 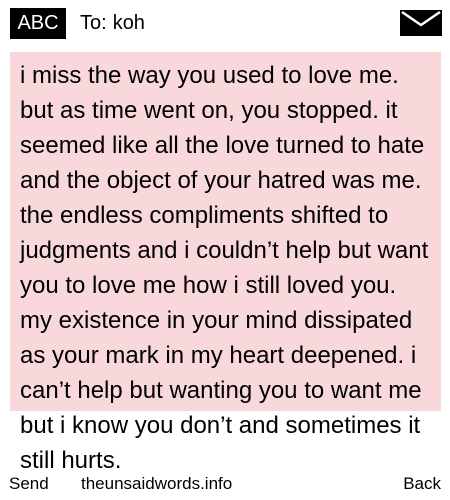 What do you see at coordinates (38, 23) in the screenshot?
I see `input-mode-badge: ABC` at bounding box center [38, 23].